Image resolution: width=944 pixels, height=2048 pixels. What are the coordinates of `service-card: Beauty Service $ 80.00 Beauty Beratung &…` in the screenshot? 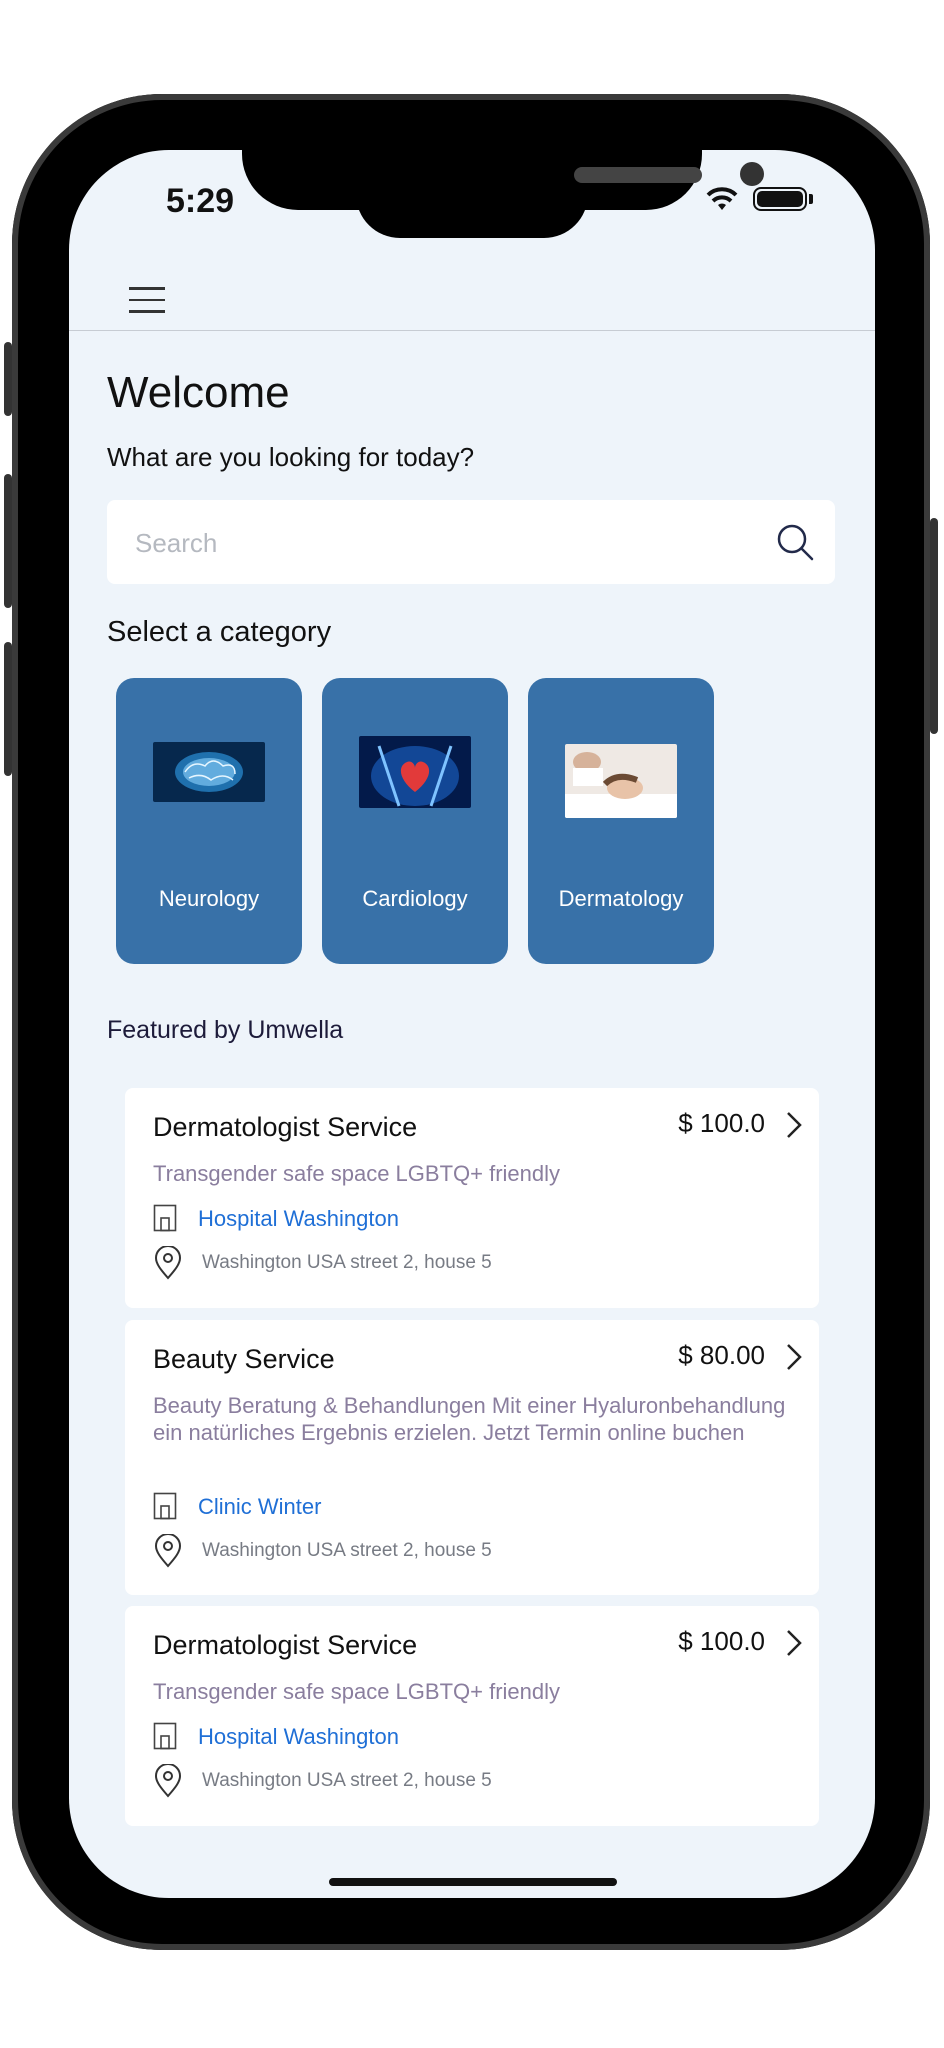 It's located at (472, 1457).